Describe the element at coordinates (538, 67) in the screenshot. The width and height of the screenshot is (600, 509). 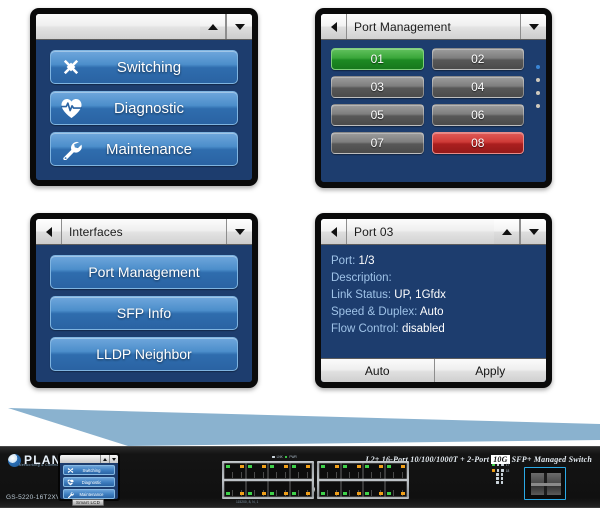
I see `scroll-dot-active` at that location.